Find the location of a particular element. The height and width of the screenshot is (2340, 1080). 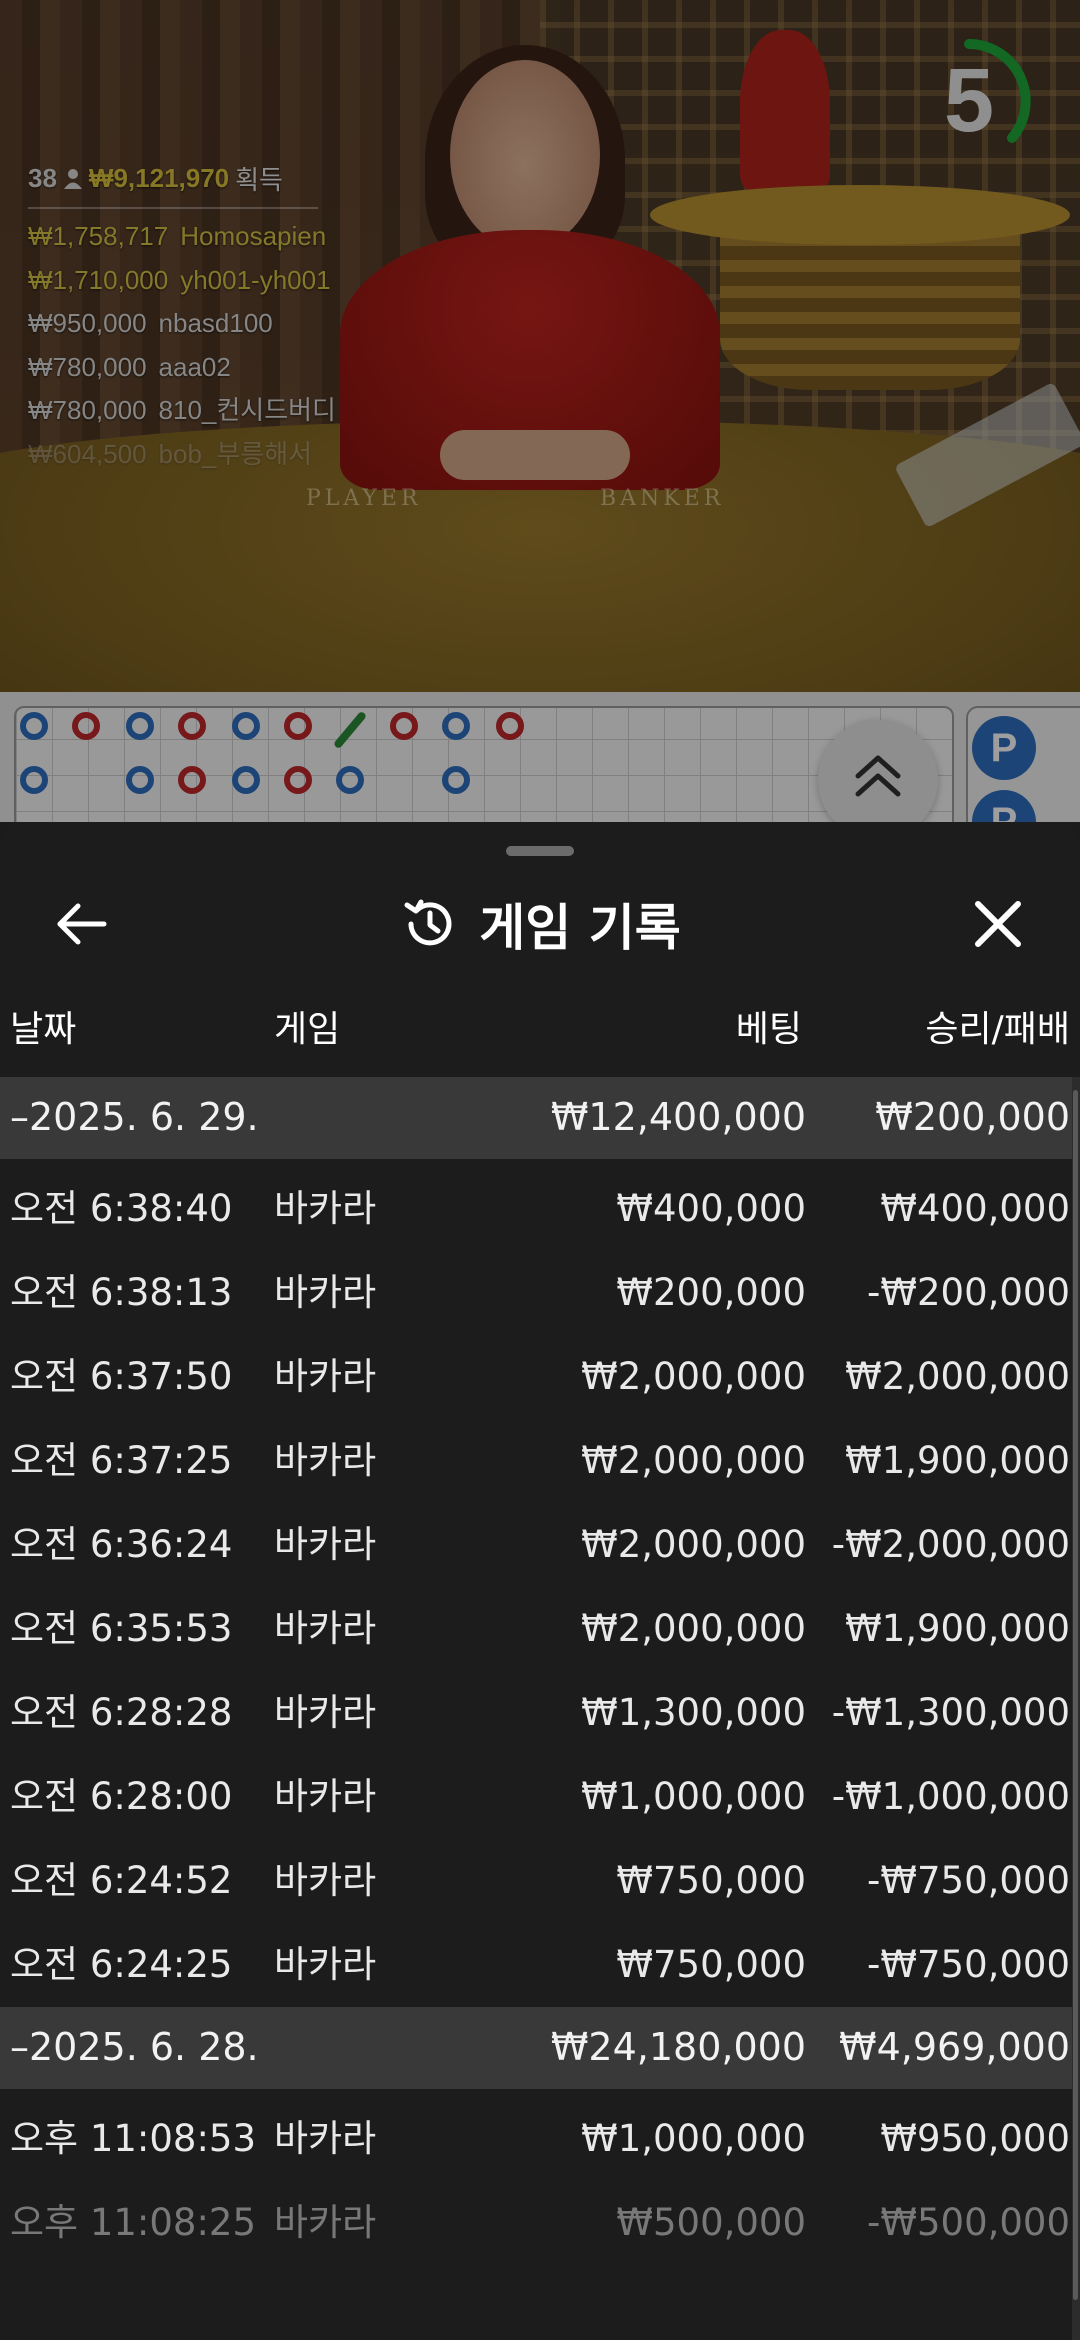

column-date: 날짜 is located at coordinates (43, 1029).